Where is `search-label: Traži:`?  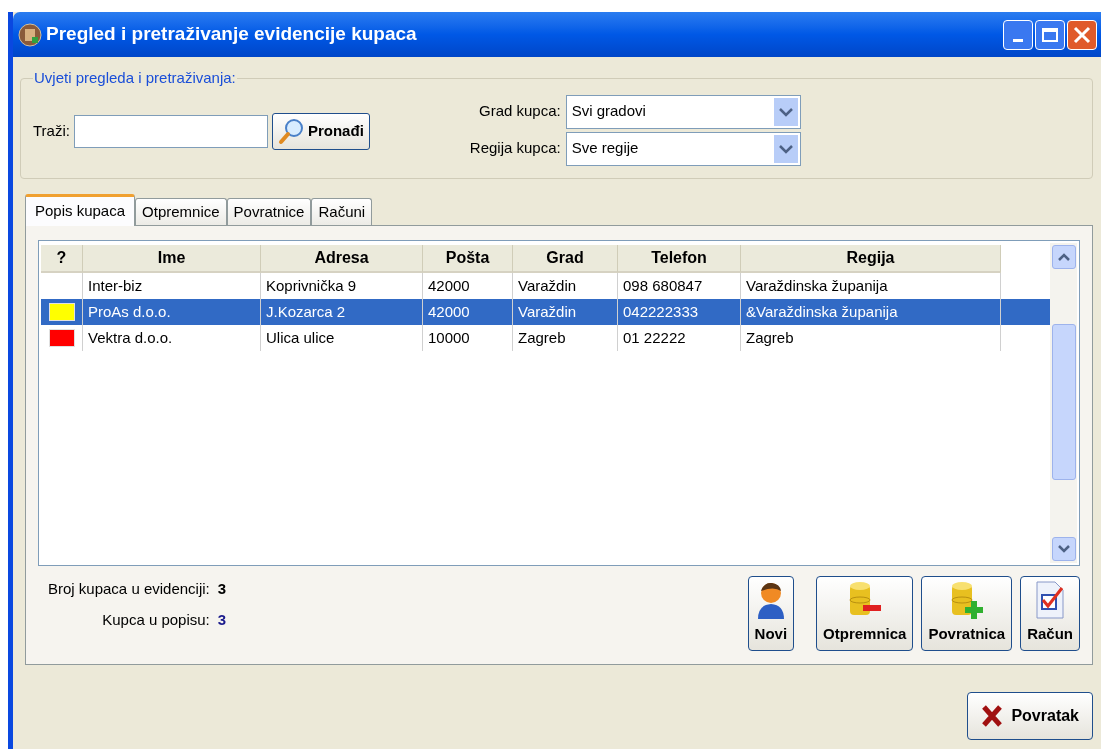 search-label: Traži: is located at coordinates (51, 130).